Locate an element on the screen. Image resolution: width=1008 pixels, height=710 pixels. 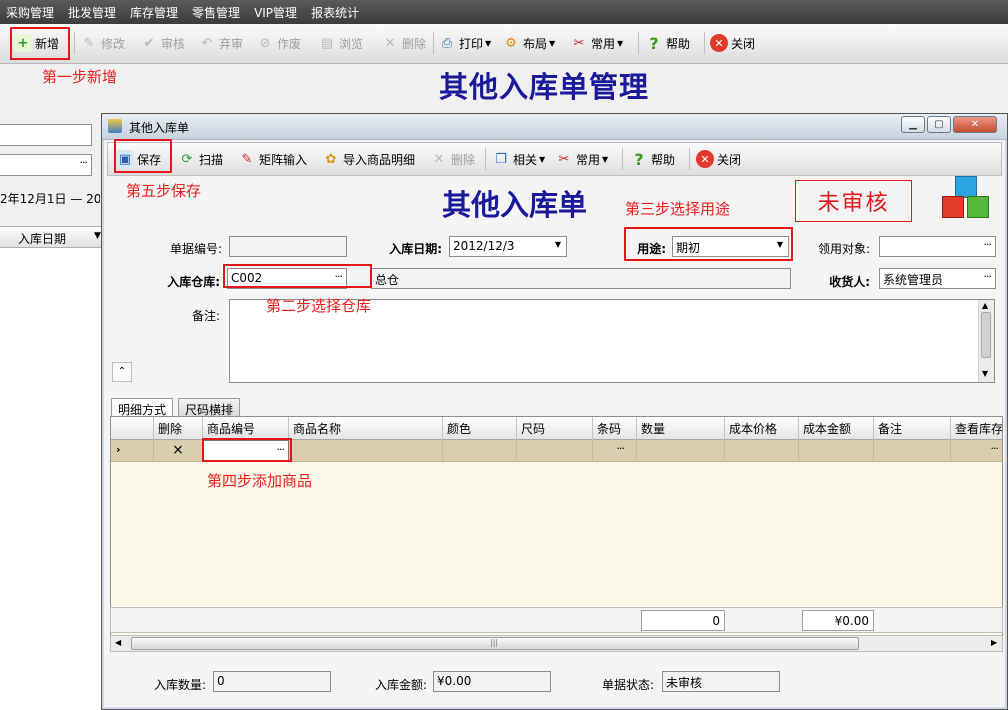
col-remark: 备注 is located at coordinates (912, 428).